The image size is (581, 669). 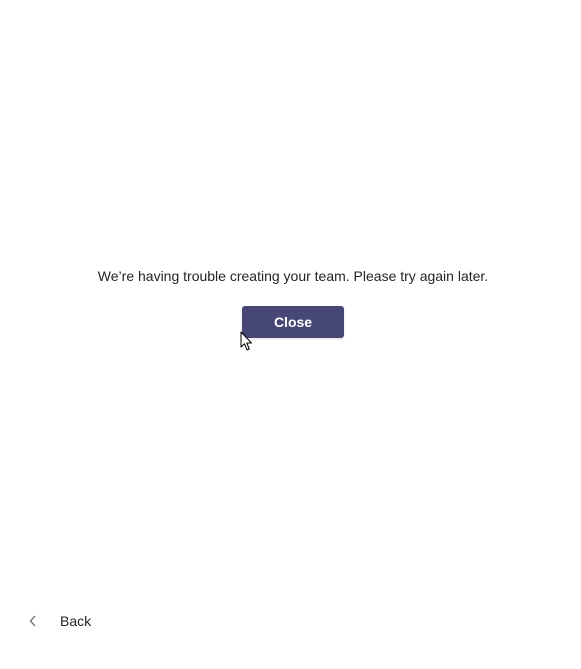 What do you see at coordinates (33, 621) in the screenshot?
I see `chevron-left-icon` at bounding box center [33, 621].